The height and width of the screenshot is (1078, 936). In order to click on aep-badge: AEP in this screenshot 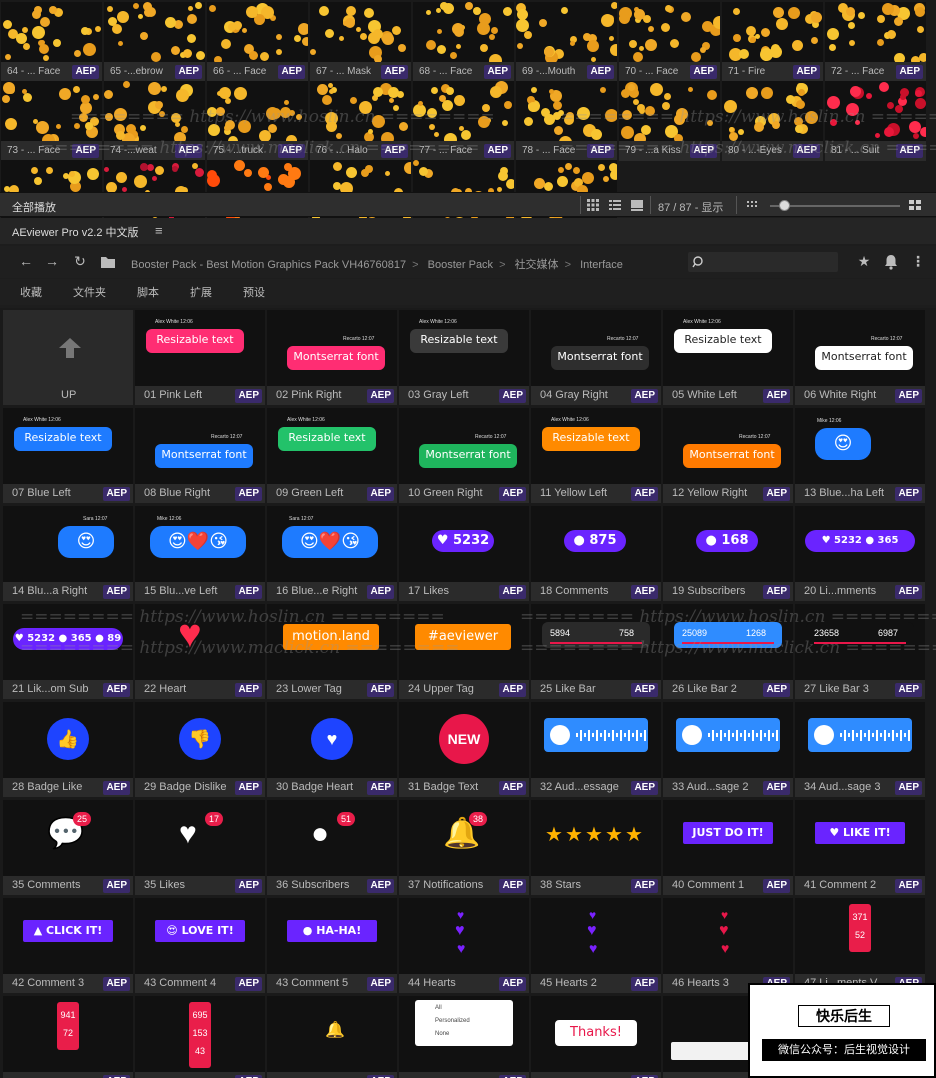, I will do `click(248, 788)`.